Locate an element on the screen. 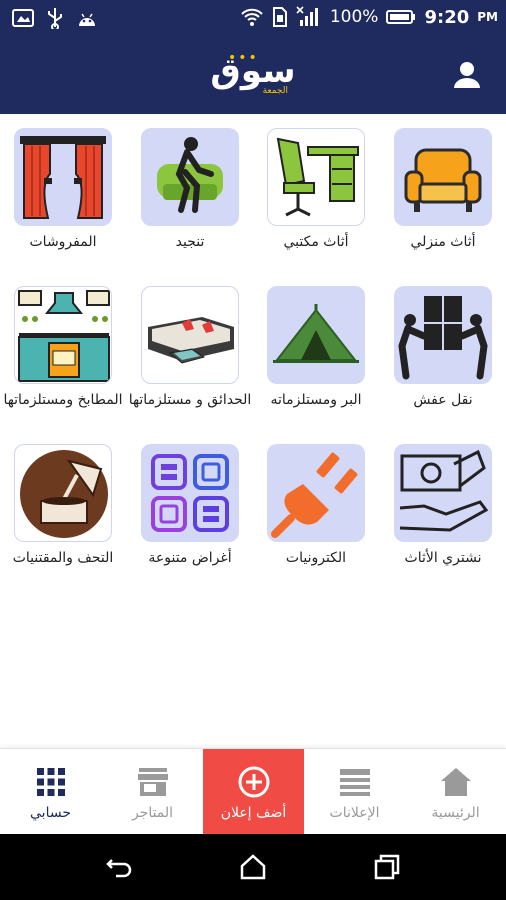  tent-icon is located at coordinates (316, 333).